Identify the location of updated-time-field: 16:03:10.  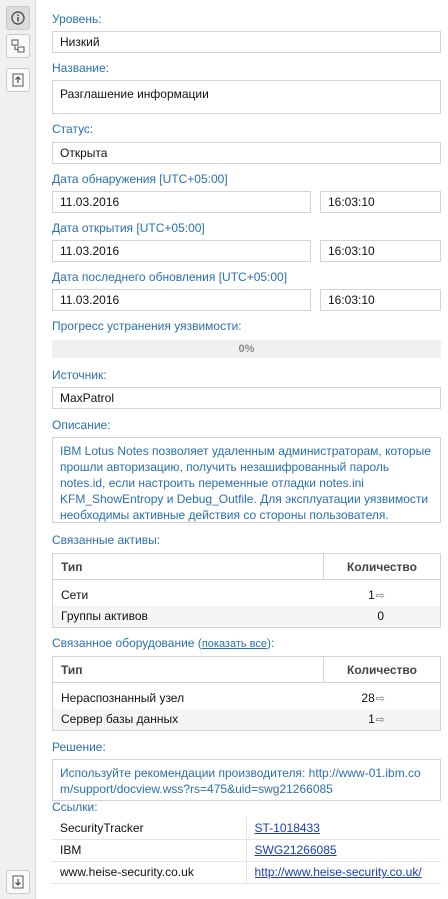
(380, 300).